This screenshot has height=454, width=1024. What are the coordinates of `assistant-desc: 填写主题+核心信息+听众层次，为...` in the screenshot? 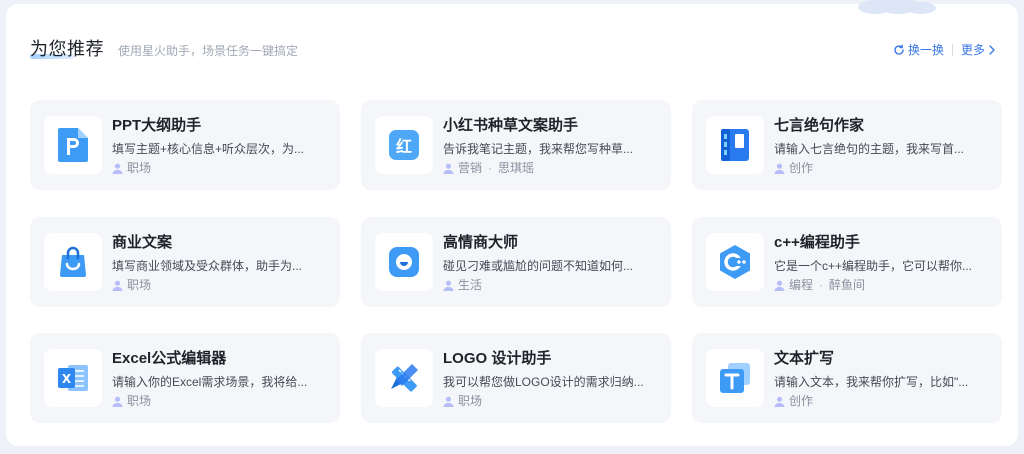 It's located at (208, 149).